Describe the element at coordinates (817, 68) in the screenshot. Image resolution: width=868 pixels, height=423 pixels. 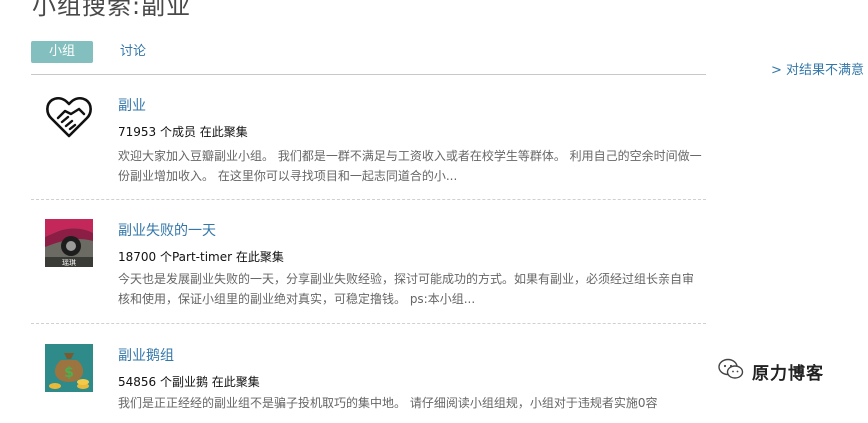
I see `feedback-link: > 对结果不满意` at that location.